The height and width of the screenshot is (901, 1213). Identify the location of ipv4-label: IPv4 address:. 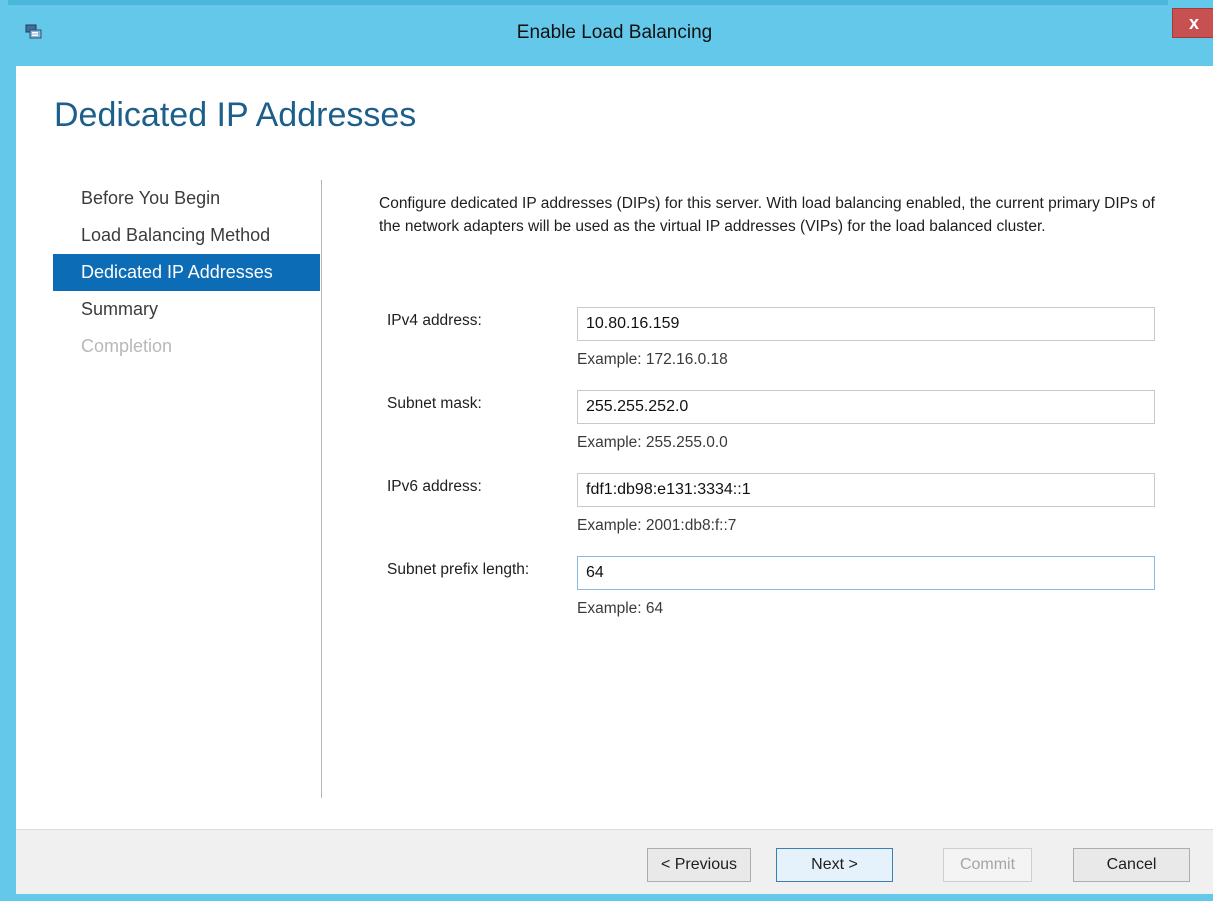
(434, 320).